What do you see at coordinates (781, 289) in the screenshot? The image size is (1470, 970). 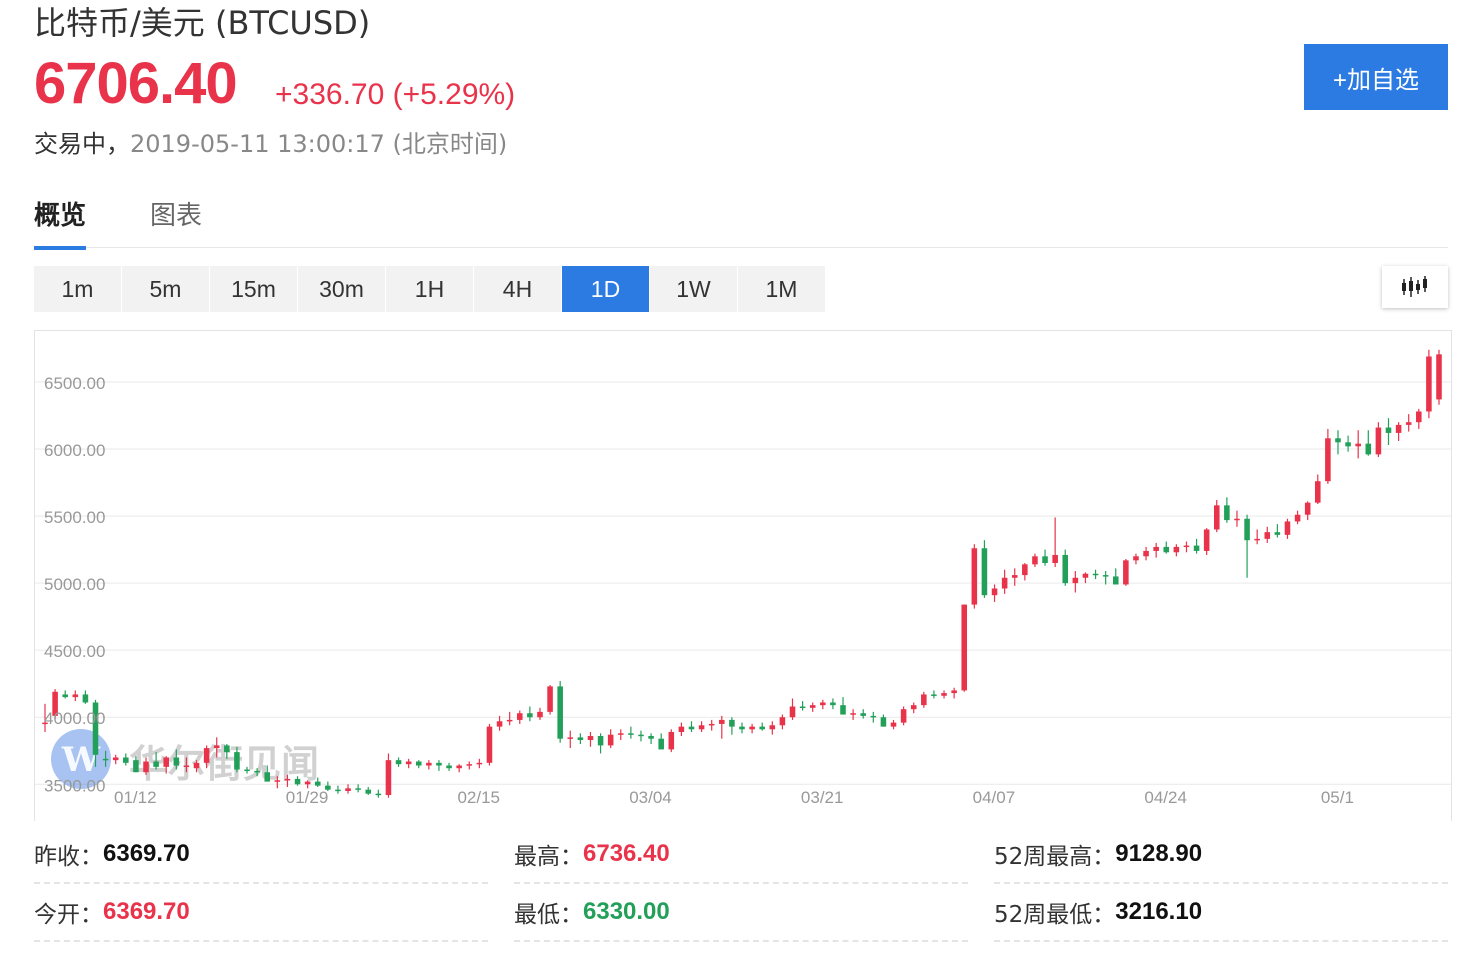 I see `period-1mo: 1M` at bounding box center [781, 289].